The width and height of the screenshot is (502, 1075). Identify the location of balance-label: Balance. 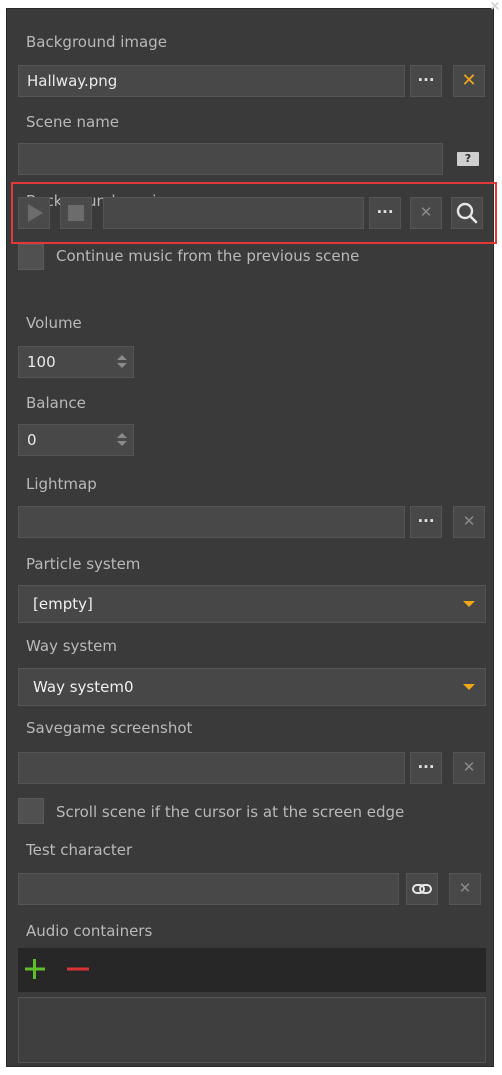
(56, 403).